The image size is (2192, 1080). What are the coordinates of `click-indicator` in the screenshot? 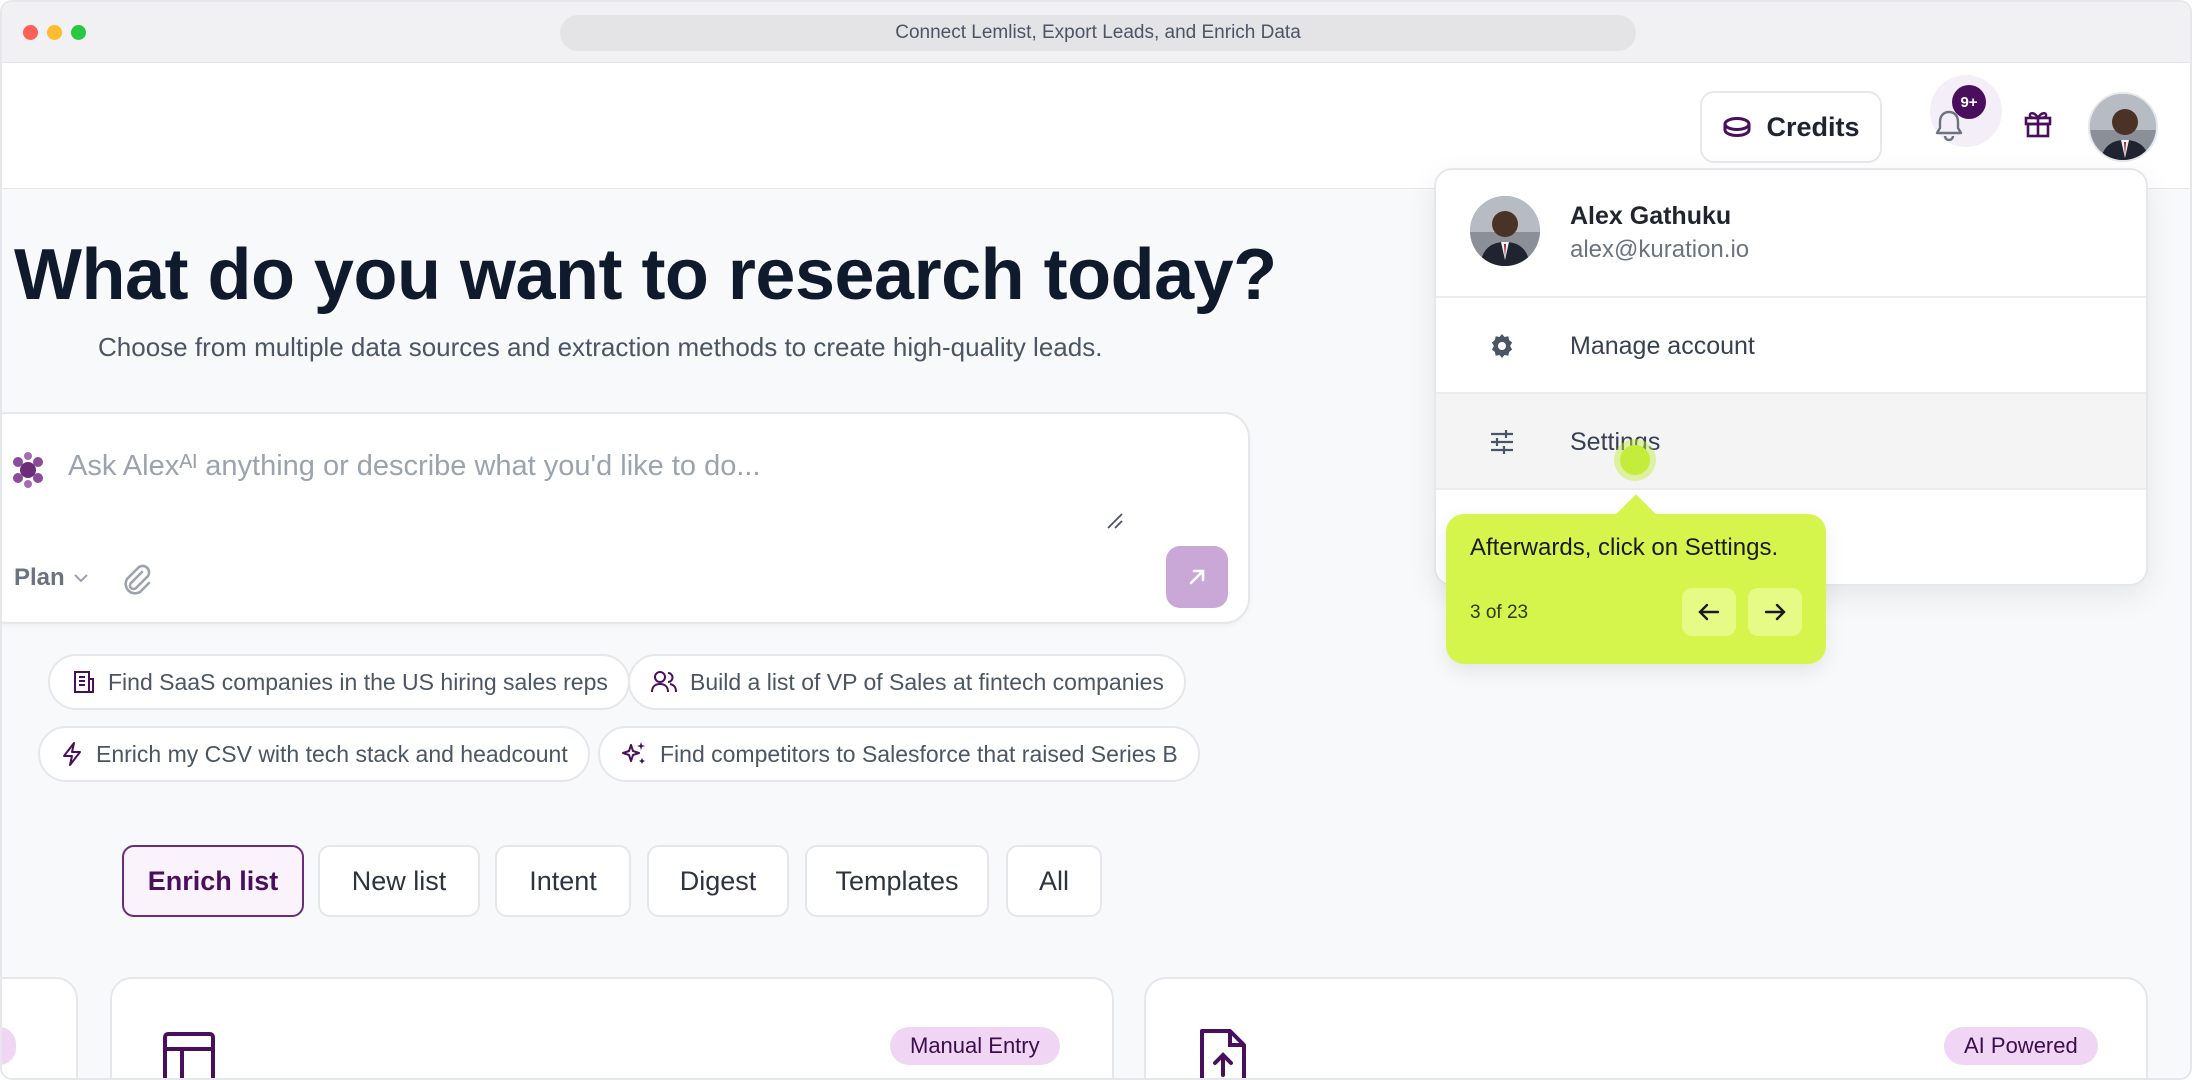 It's located at (1635, 460).